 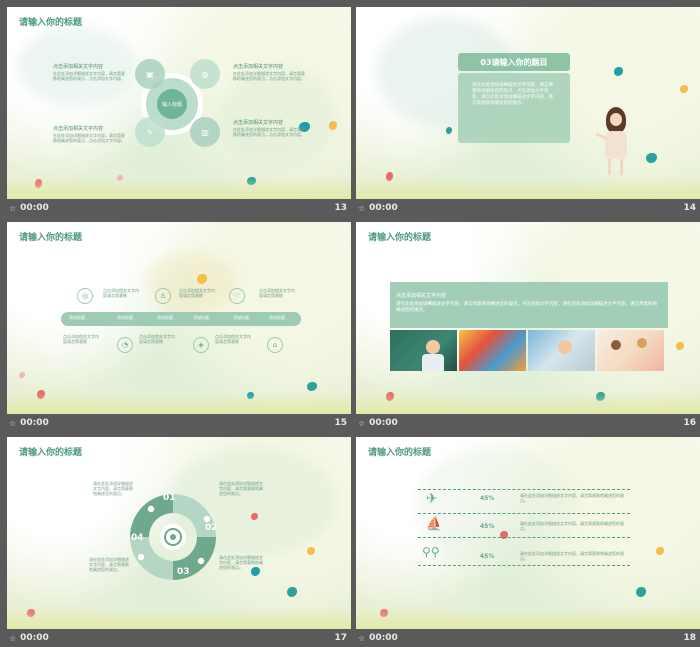 I want to click on slide-title: 03请输入你的题目, so click(x=514, y=62).